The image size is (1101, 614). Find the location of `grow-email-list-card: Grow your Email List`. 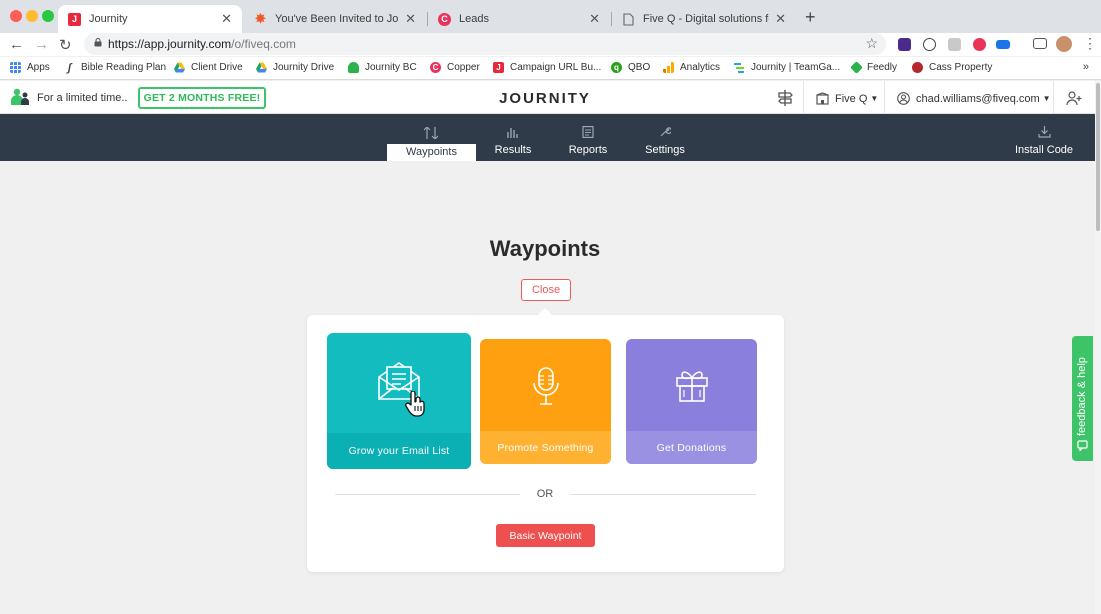

grow-email-list-card: Grow your Email List is located at coordinates (399, 401).